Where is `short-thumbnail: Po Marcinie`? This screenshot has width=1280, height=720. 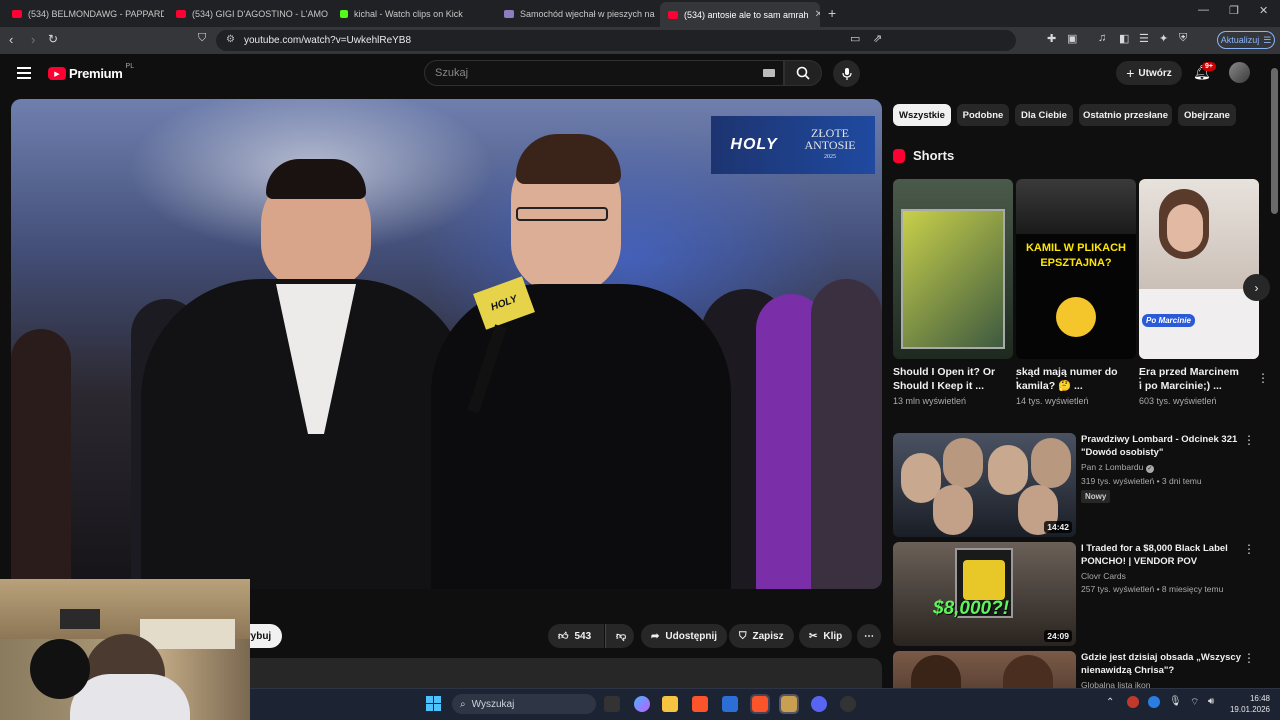 short-thumbnail: Po Marcinie is located at coordinates (1199, 269).